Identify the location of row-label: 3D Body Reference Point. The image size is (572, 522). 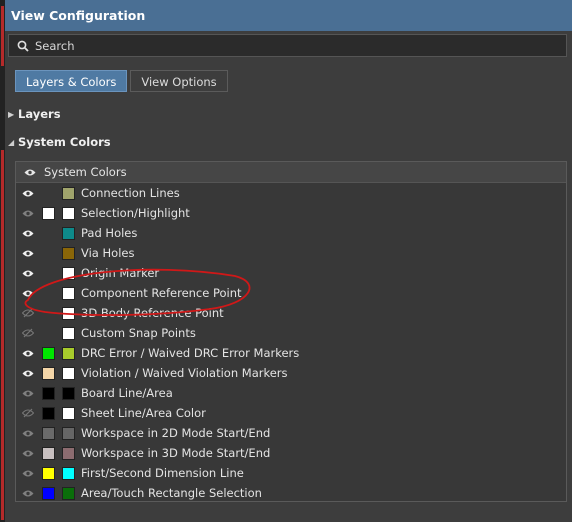
(152, 313).